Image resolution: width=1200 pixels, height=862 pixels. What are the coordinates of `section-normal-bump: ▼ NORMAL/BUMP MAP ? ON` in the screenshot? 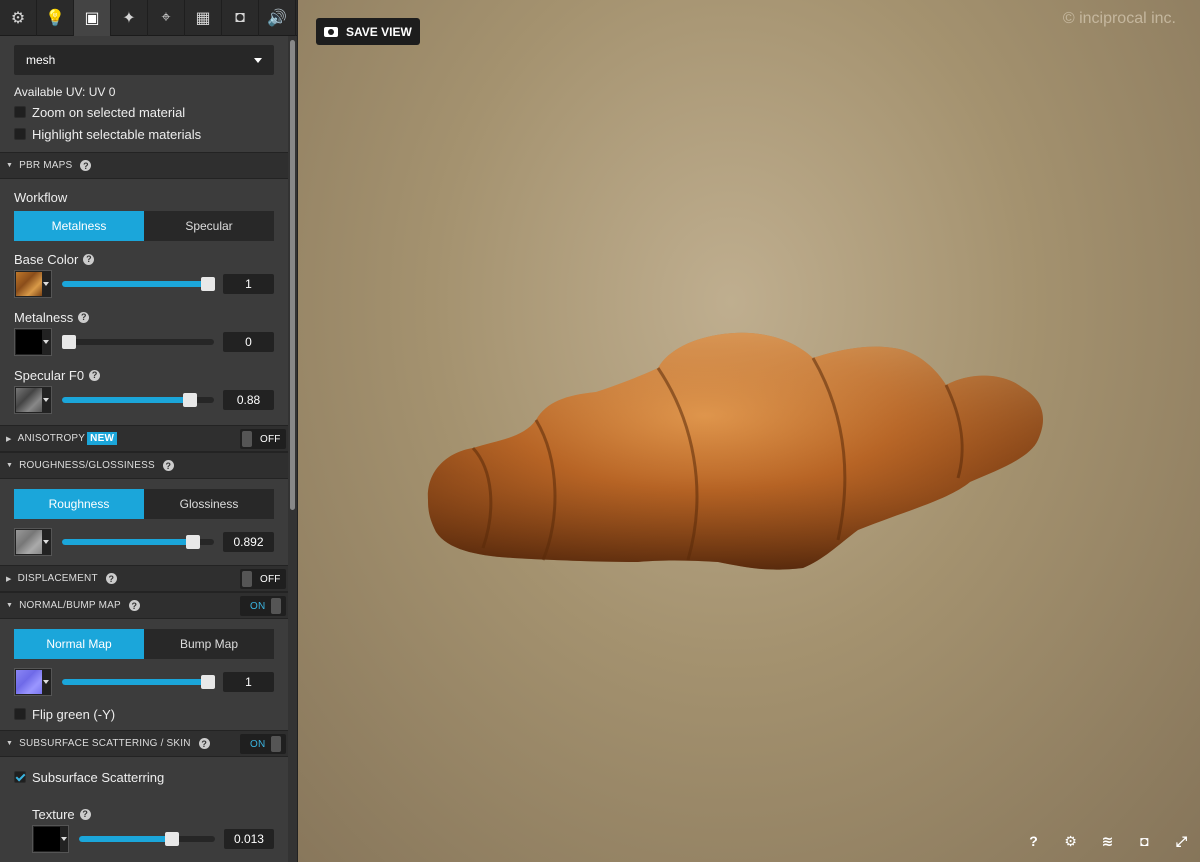 It's located at (144, 605).